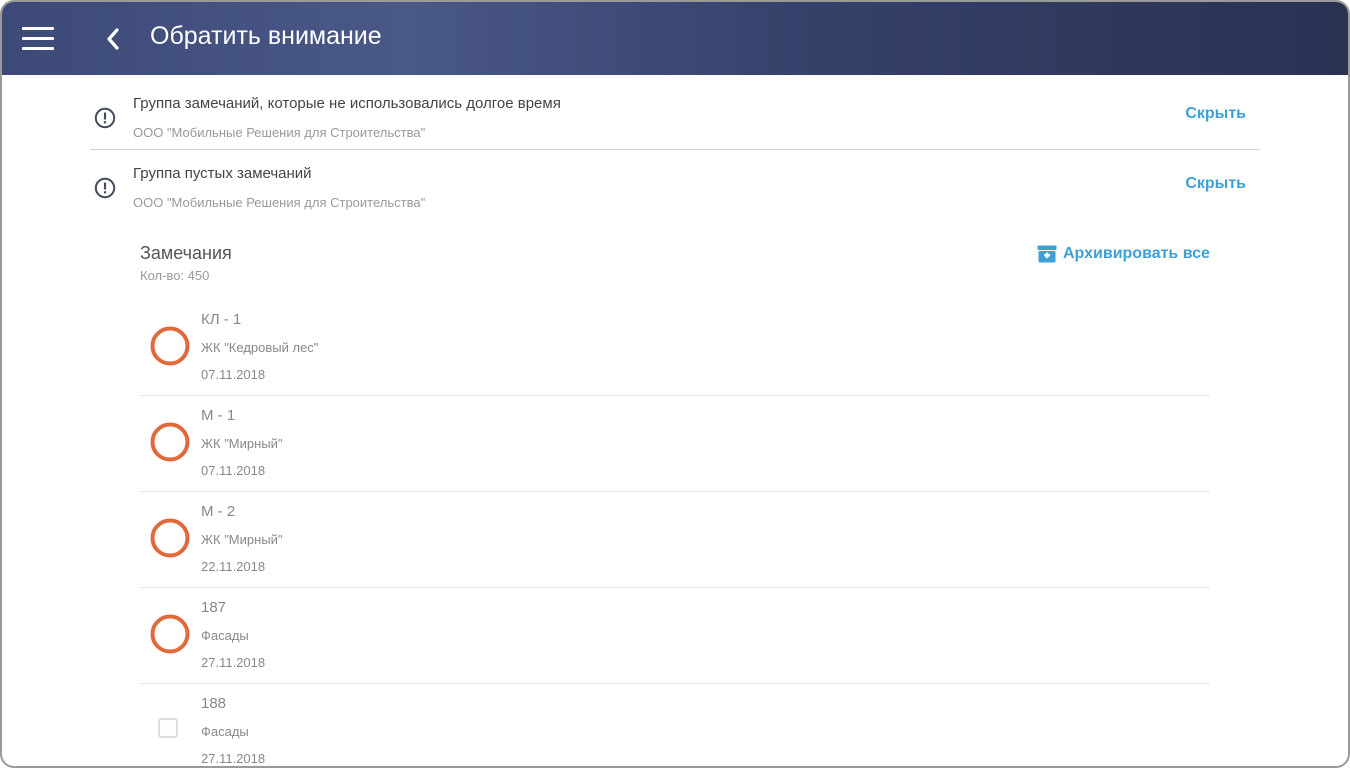 The image size is (1350, 768). Describe the element at coordinates (675, 540) in the screenshot. I see `list-item: М - 2 ЖК "Мирный" 22.11.2018` at that location.